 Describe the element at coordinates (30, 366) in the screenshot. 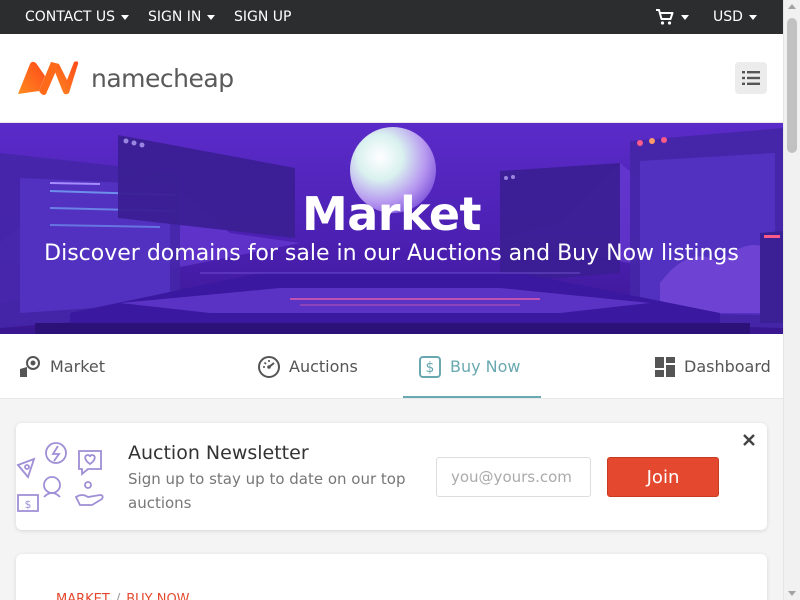

I see `market-icon` at that location.